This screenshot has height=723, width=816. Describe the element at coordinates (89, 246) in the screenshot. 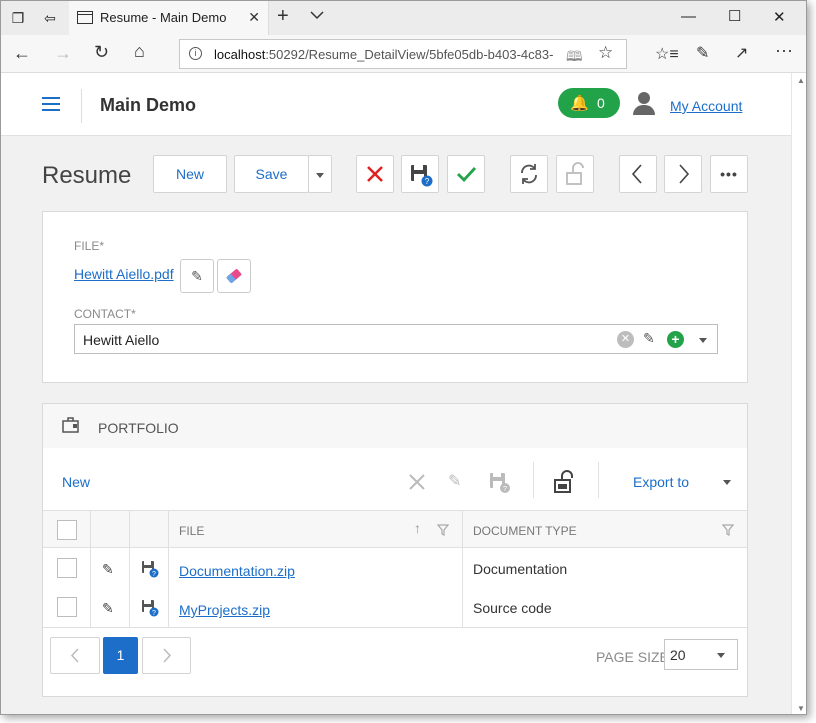

I see `file-label: FILE*` at that location.